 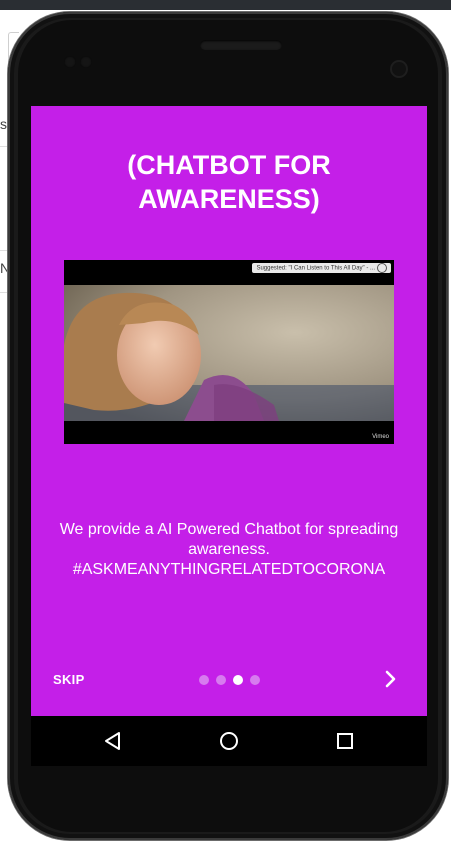 I want to click on video-logo: Vimeo, so click(x=380, y=437).